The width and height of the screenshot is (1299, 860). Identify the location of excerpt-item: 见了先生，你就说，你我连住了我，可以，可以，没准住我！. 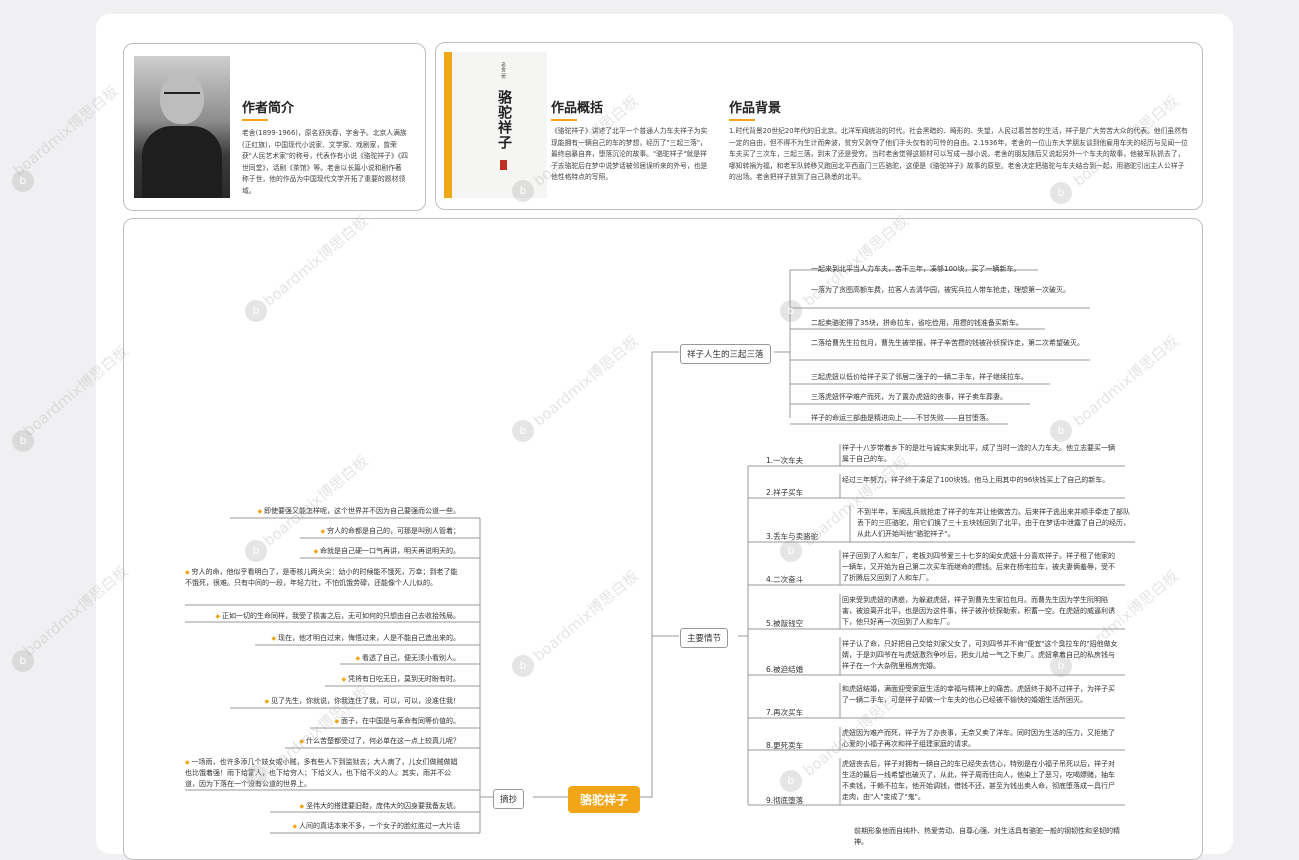
(322, 701).